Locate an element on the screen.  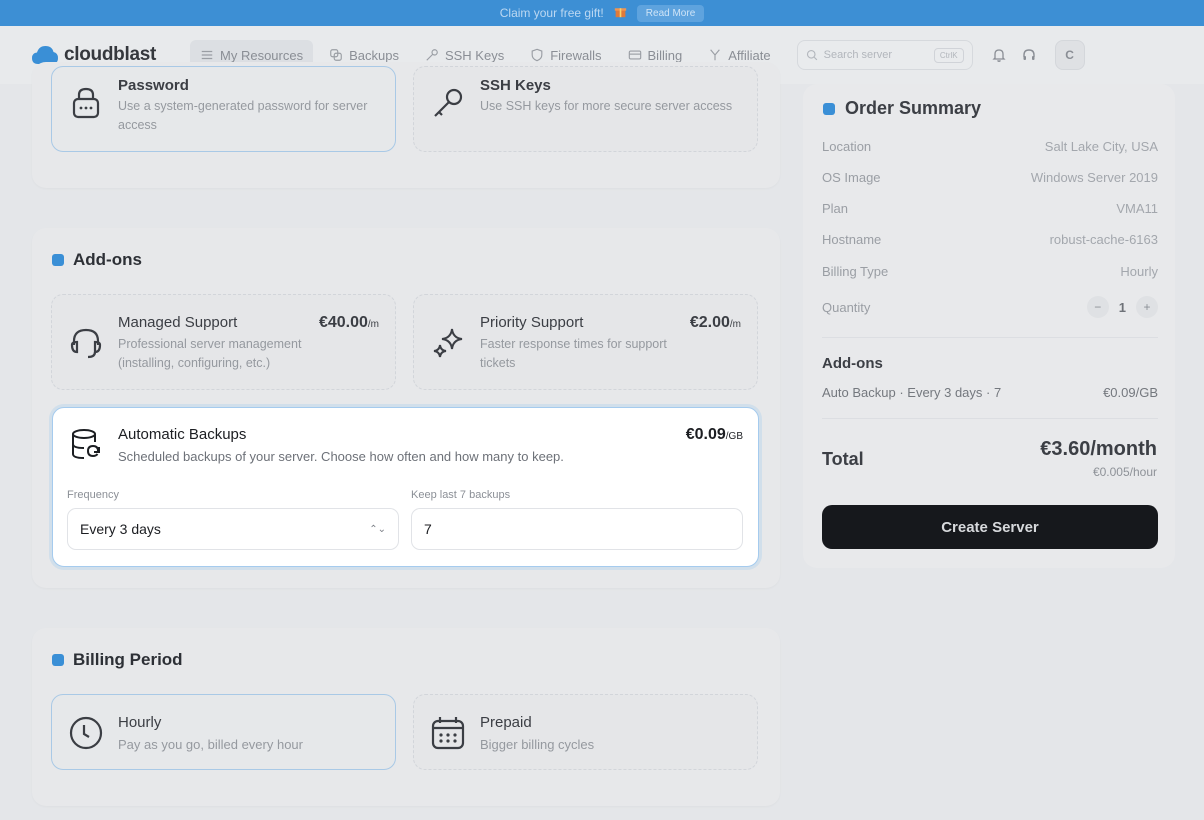
row-value: VMA11 is located at coordinates (1137, 208).